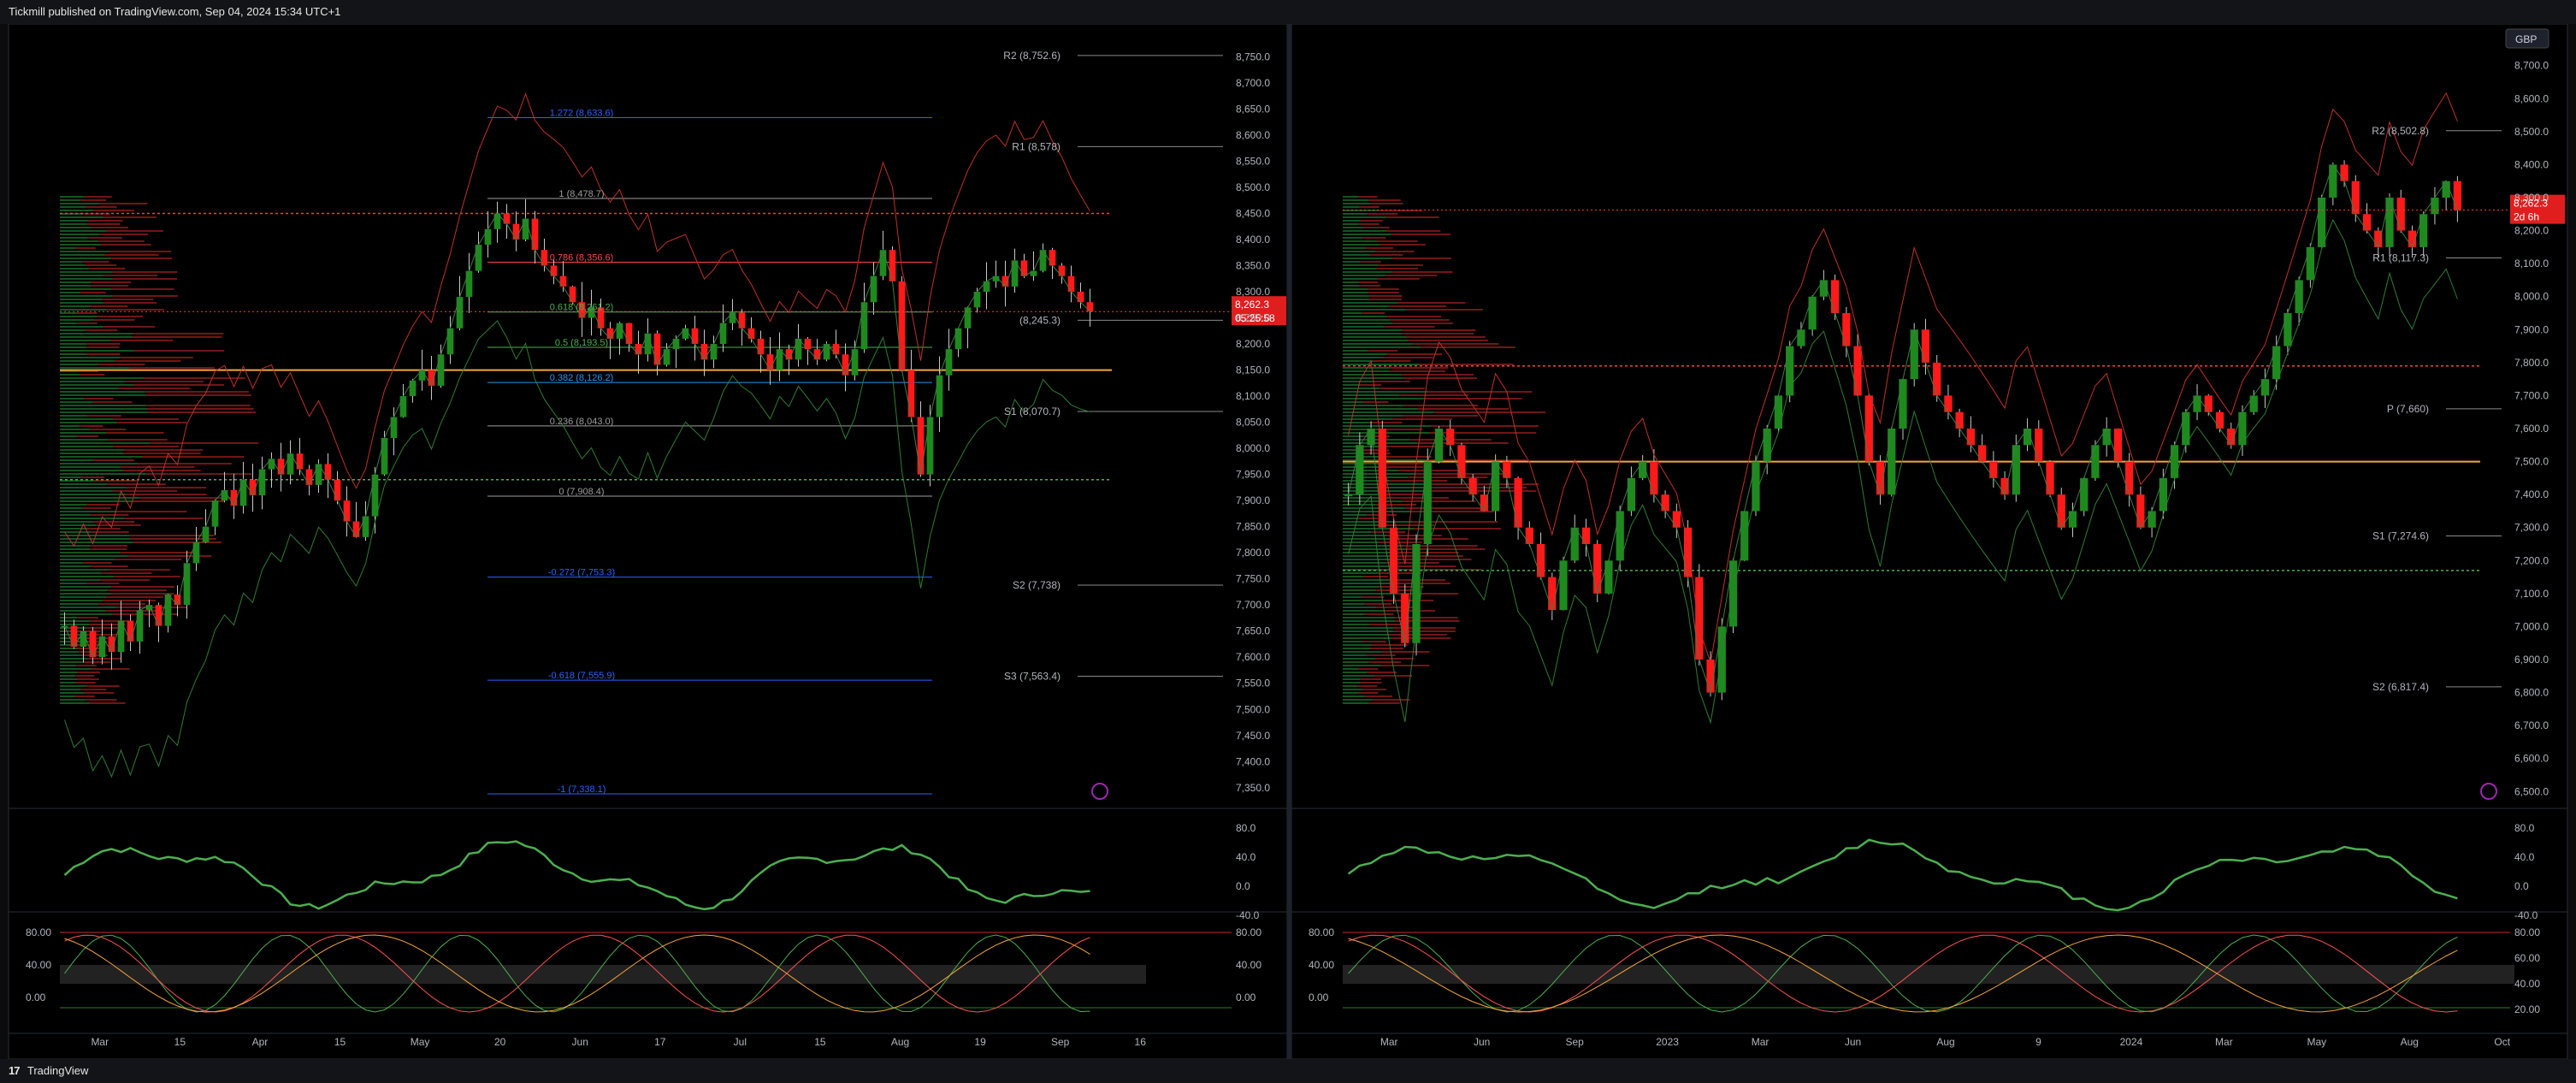 The height and width of the screenshot is (1083, 2576). What do you see at coordinates (1253, 370) in the screenshot?
I see `y-axis-tick-label: 8,150.0` at bounding box center [1253, 370].